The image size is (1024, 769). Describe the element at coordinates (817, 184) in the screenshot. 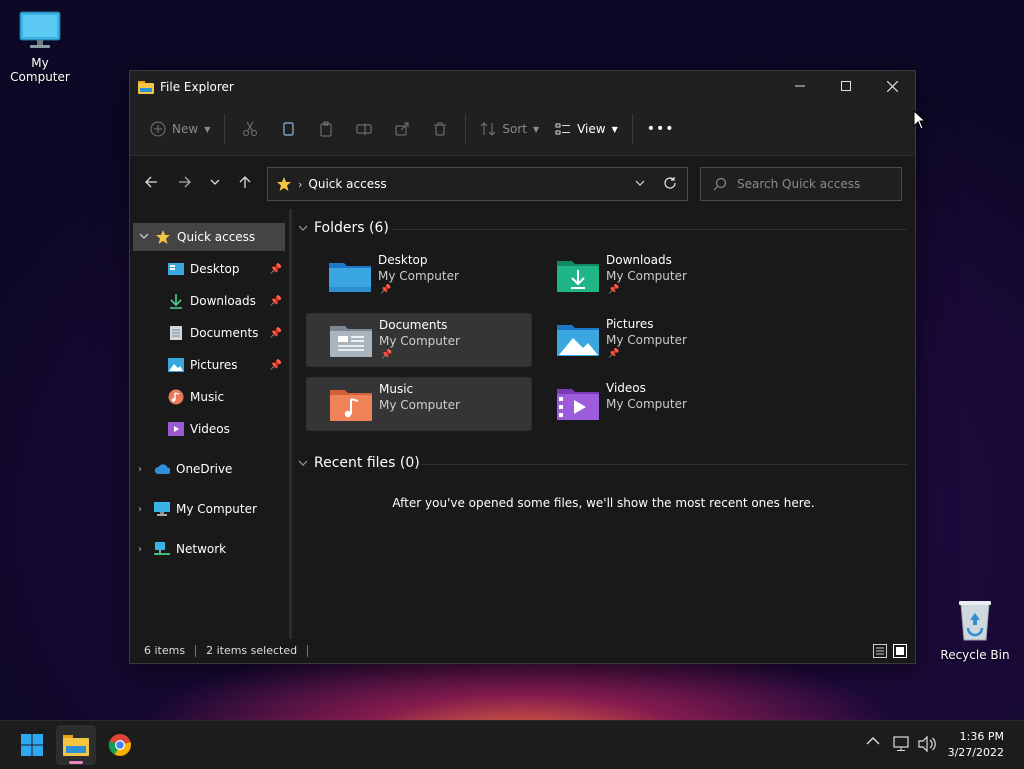

I see `search-input` at that location.